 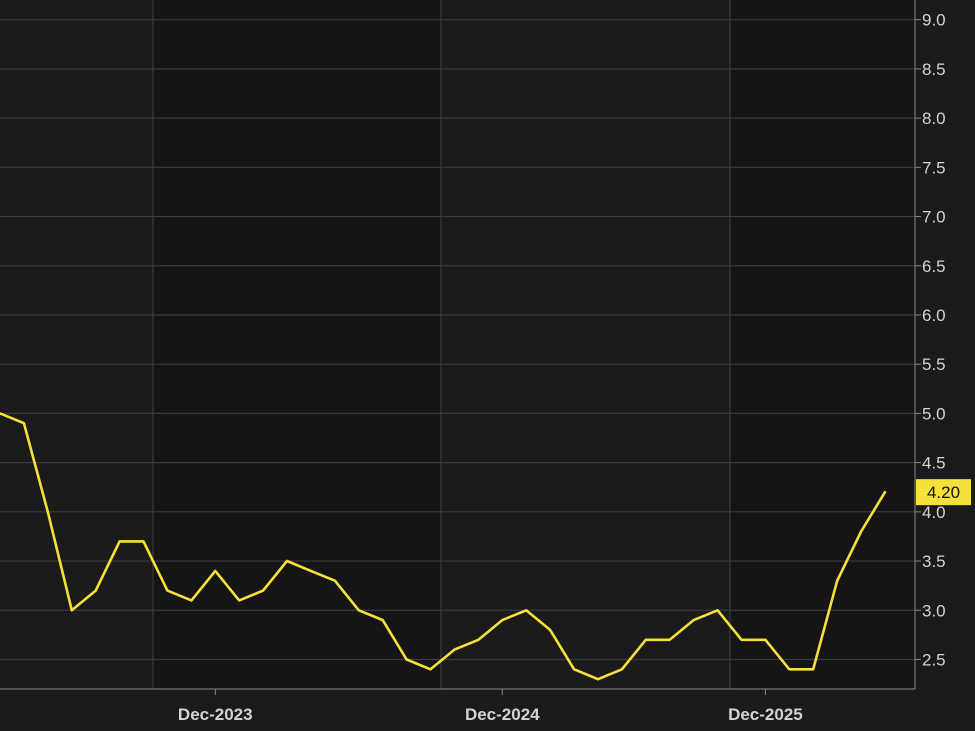 What do you see at coordinates (934, 217) in the screenshot?
I see `y-tick-label: 7.0` at bounding box center [934, 217].